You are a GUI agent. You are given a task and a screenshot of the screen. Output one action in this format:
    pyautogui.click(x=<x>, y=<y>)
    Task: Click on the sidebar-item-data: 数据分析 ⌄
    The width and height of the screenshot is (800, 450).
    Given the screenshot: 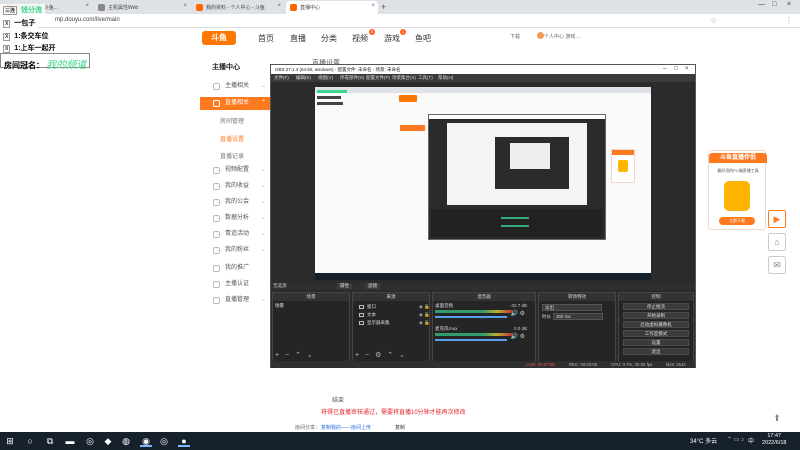 What is the action you would take?
    pyautogui.click(x=235, y=218)
    